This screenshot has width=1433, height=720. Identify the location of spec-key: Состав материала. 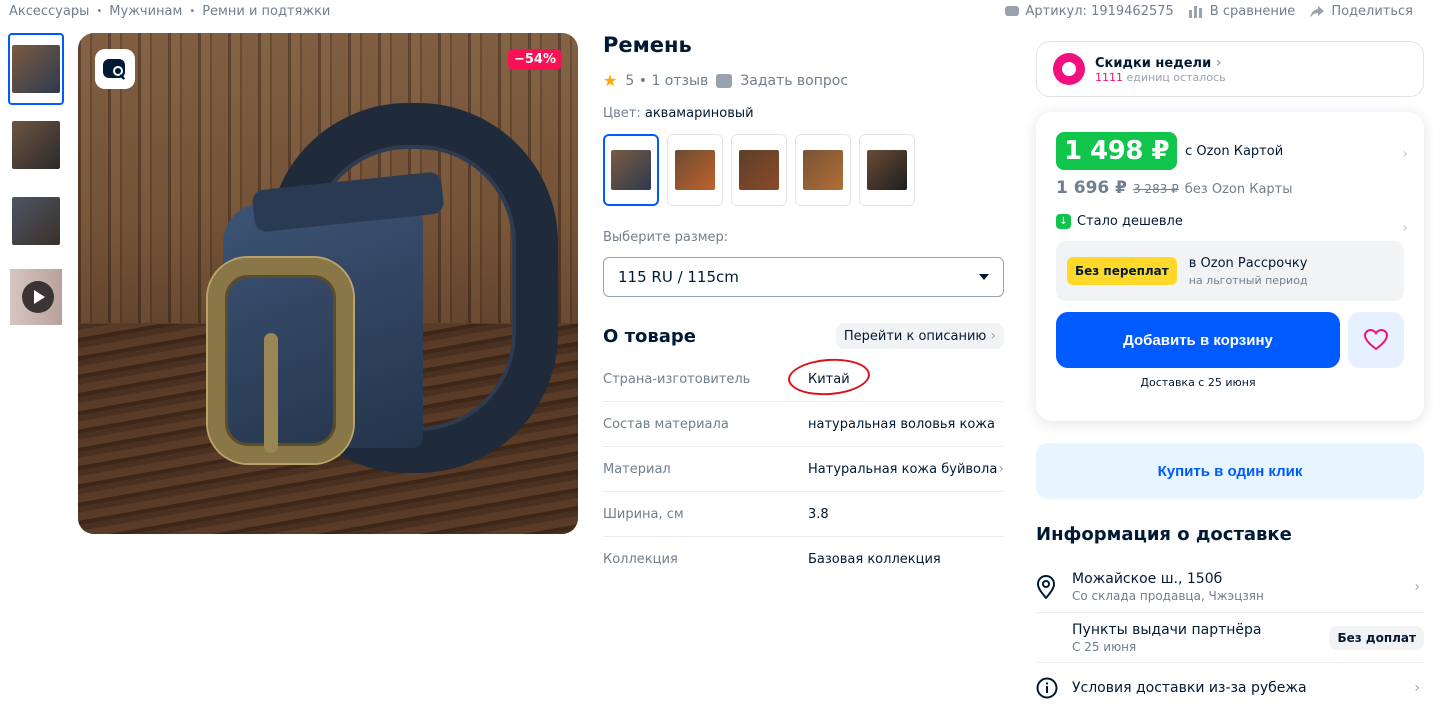
(666, 424).